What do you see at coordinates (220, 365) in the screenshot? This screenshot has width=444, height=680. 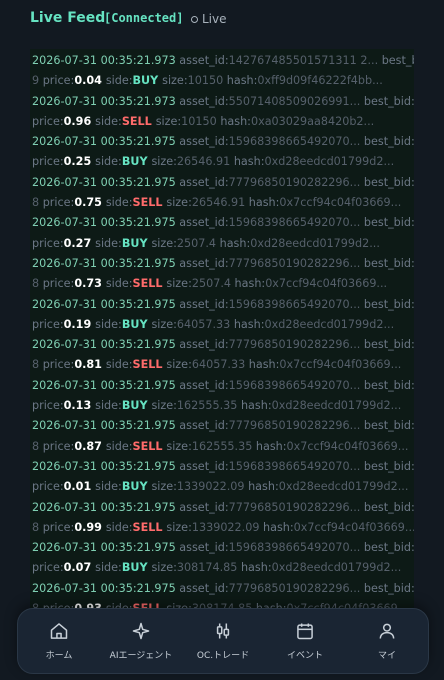 I see `field-value: 64057.33` at bounding box center [220, 365].